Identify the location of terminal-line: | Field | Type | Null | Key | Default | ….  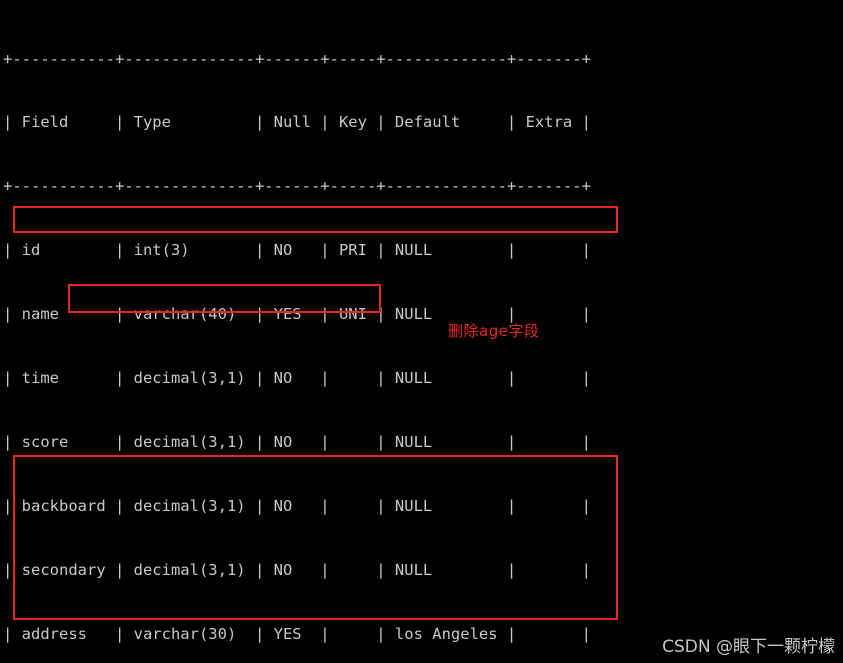
(297, 122).